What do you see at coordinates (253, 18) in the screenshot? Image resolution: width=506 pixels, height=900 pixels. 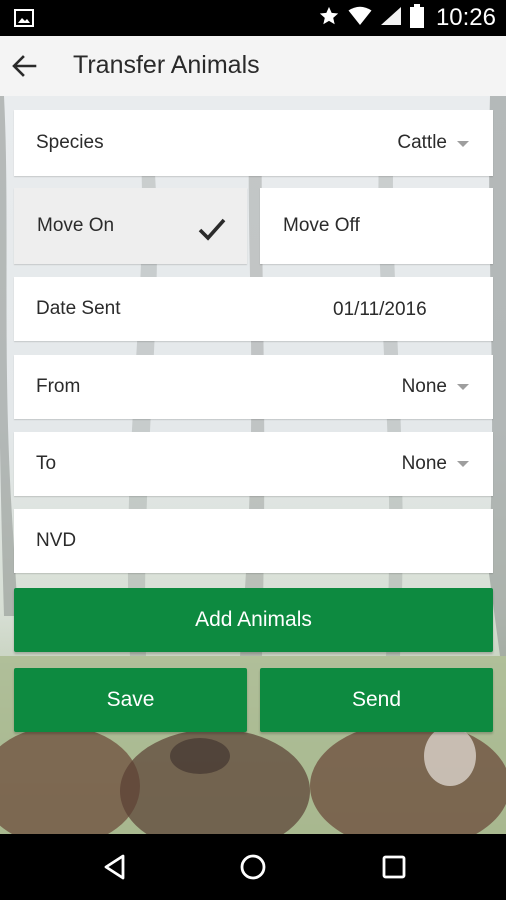 I see `status-bar: 10:26` at bounding box center [253, 18].